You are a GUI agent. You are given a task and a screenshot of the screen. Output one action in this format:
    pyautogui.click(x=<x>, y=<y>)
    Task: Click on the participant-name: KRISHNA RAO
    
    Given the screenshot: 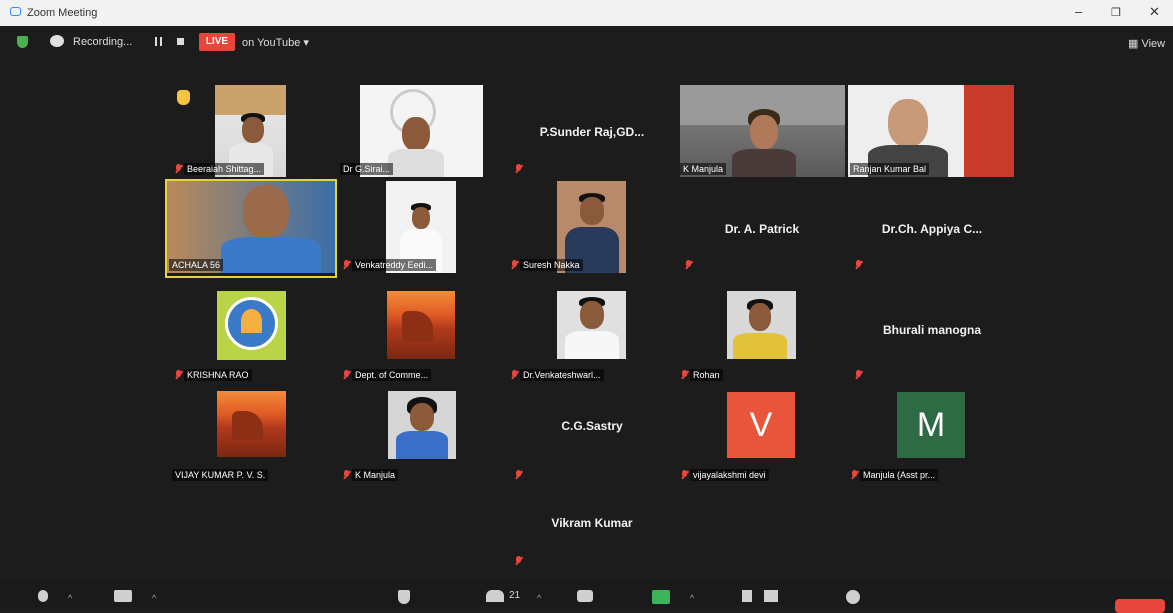 What is the action you would take?
    pyautogui.click(x=218, y=375)
    